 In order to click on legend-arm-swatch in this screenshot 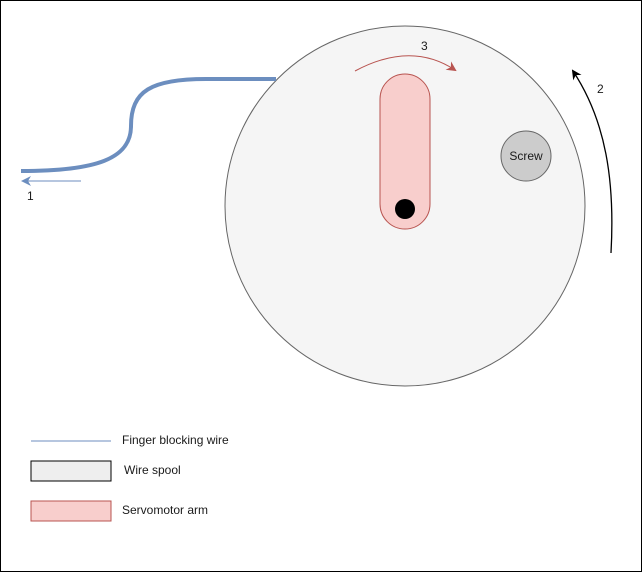, I will do `click(71, 511)`.